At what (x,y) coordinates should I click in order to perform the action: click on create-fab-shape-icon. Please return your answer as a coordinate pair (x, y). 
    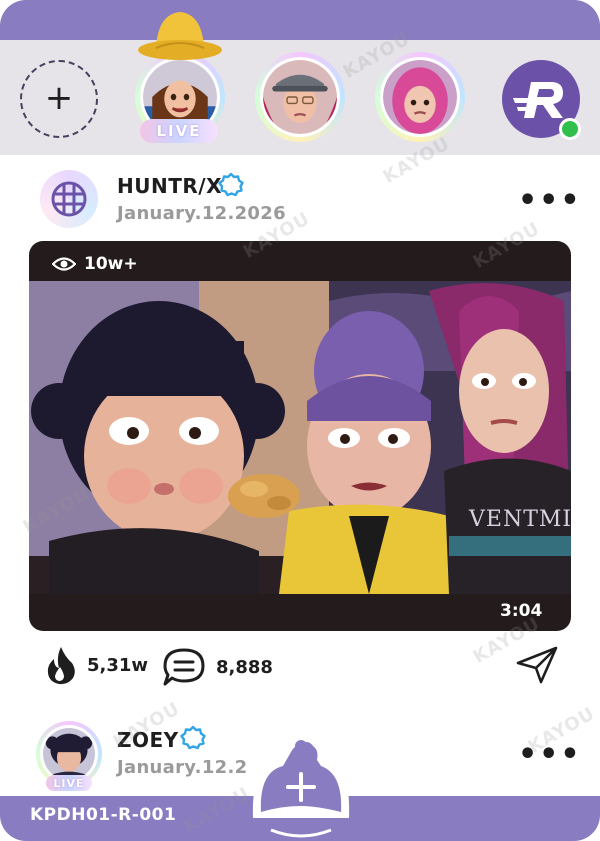
    Looking at the image, I should click on (301, 784).